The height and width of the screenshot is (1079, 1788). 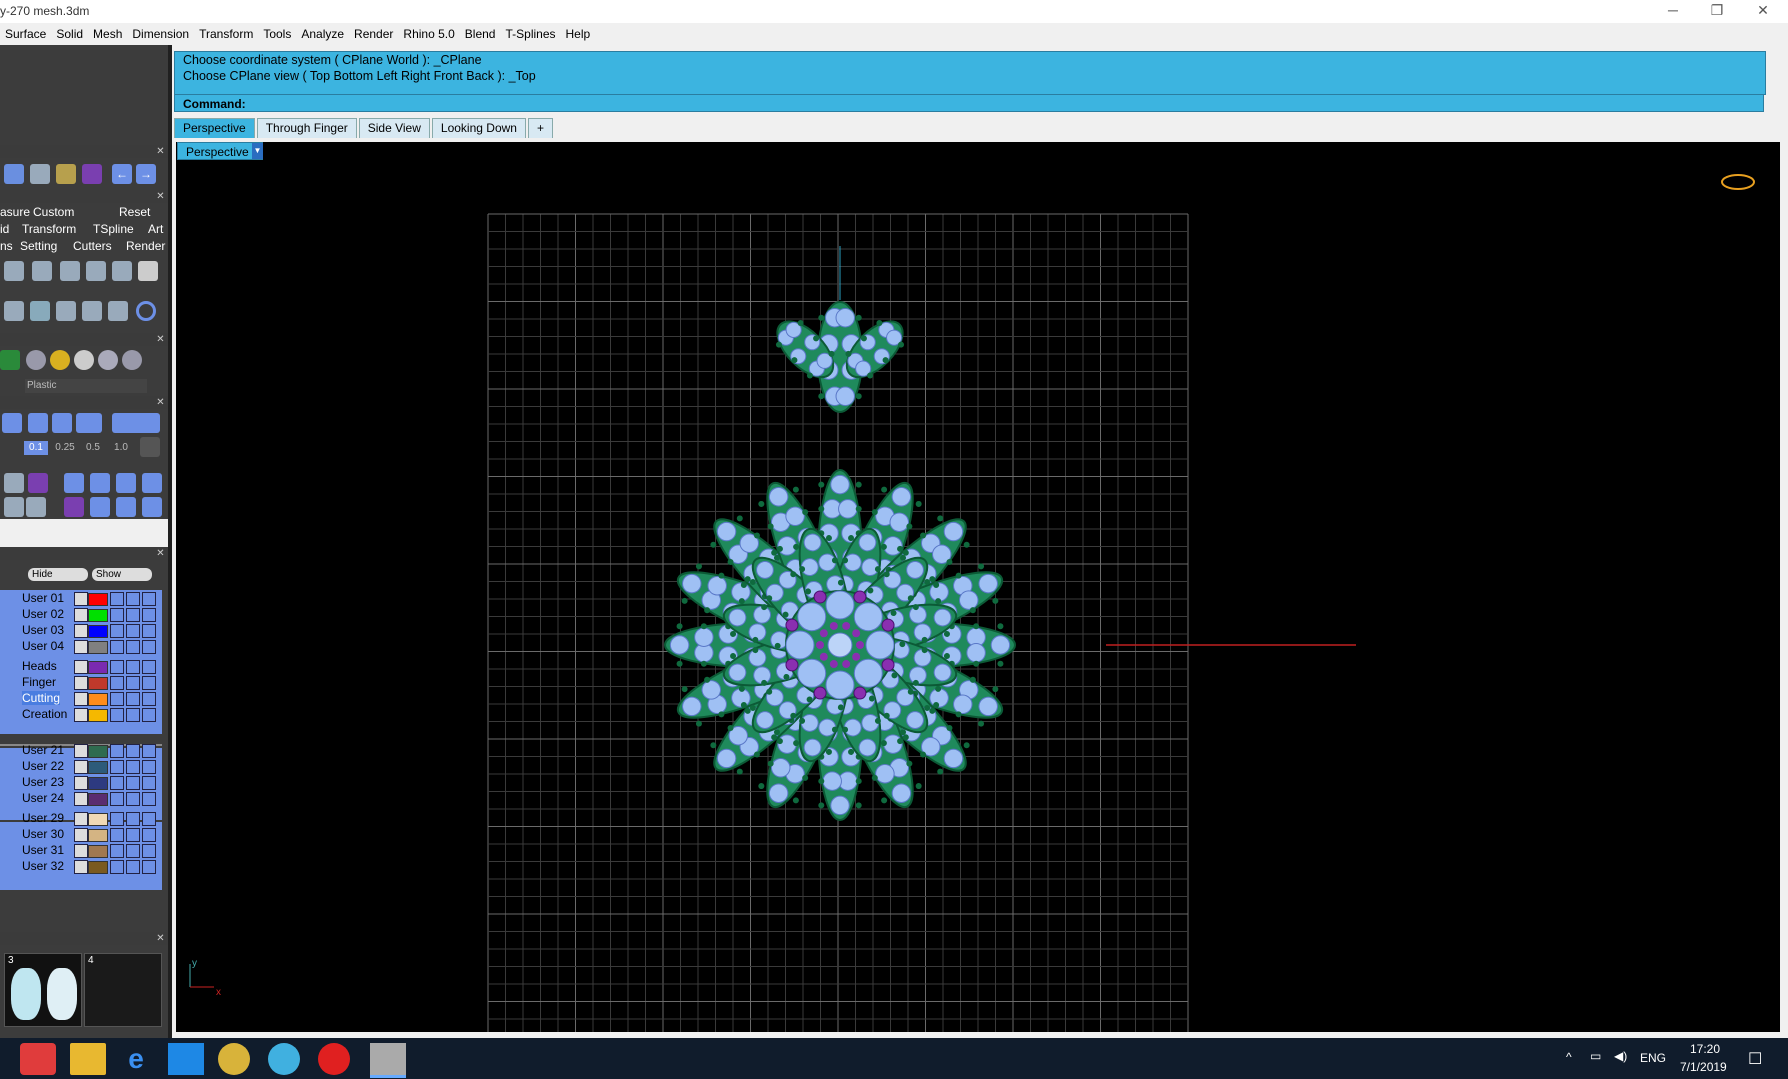 I want to click on tab-looking-down: Looking Down, so click(x=478, y=128).